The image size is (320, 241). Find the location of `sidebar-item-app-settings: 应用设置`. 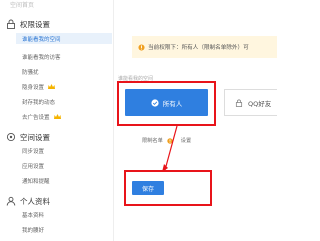

sidebar-item-app-settings: 应用设置 is located at coordinates (33, 165).